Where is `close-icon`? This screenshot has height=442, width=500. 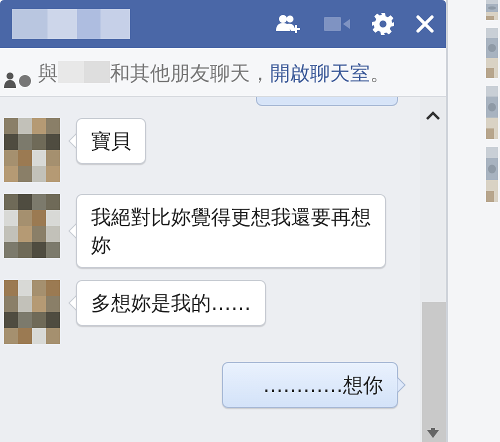
close-icon is located at coordinates (425, 24).